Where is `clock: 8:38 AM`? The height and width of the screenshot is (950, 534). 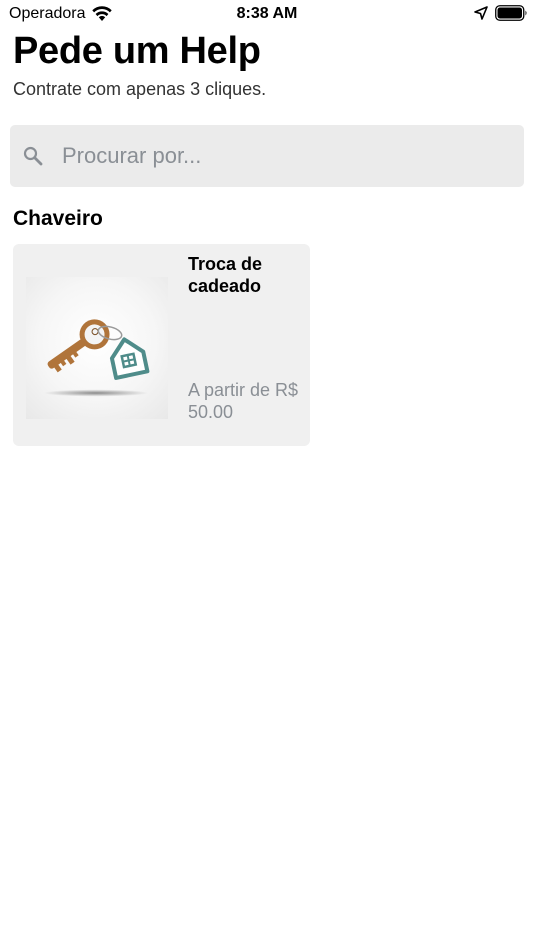
clock: 8:38 AM is located at coordinates (267, 13).